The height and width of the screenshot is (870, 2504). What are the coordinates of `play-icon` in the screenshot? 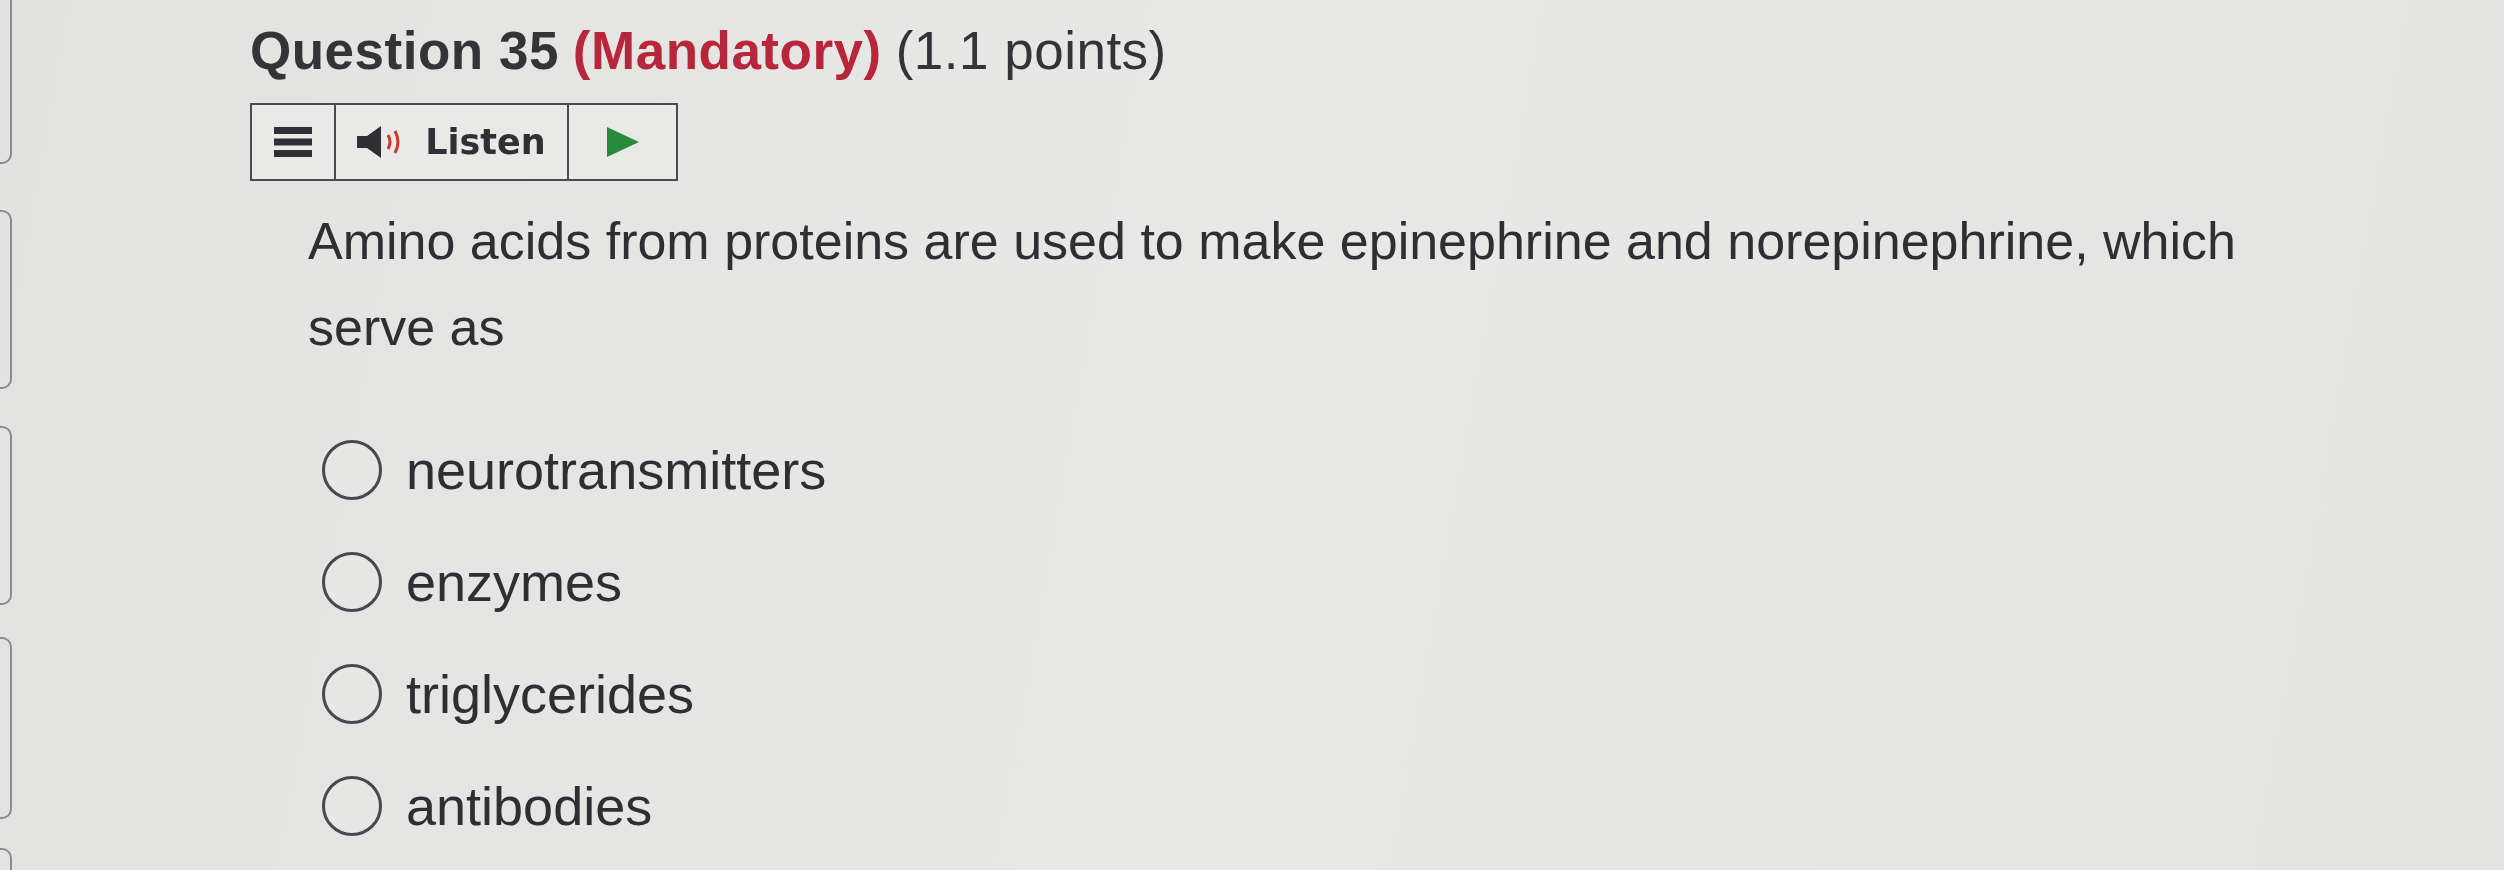 It's located at (622, 142).